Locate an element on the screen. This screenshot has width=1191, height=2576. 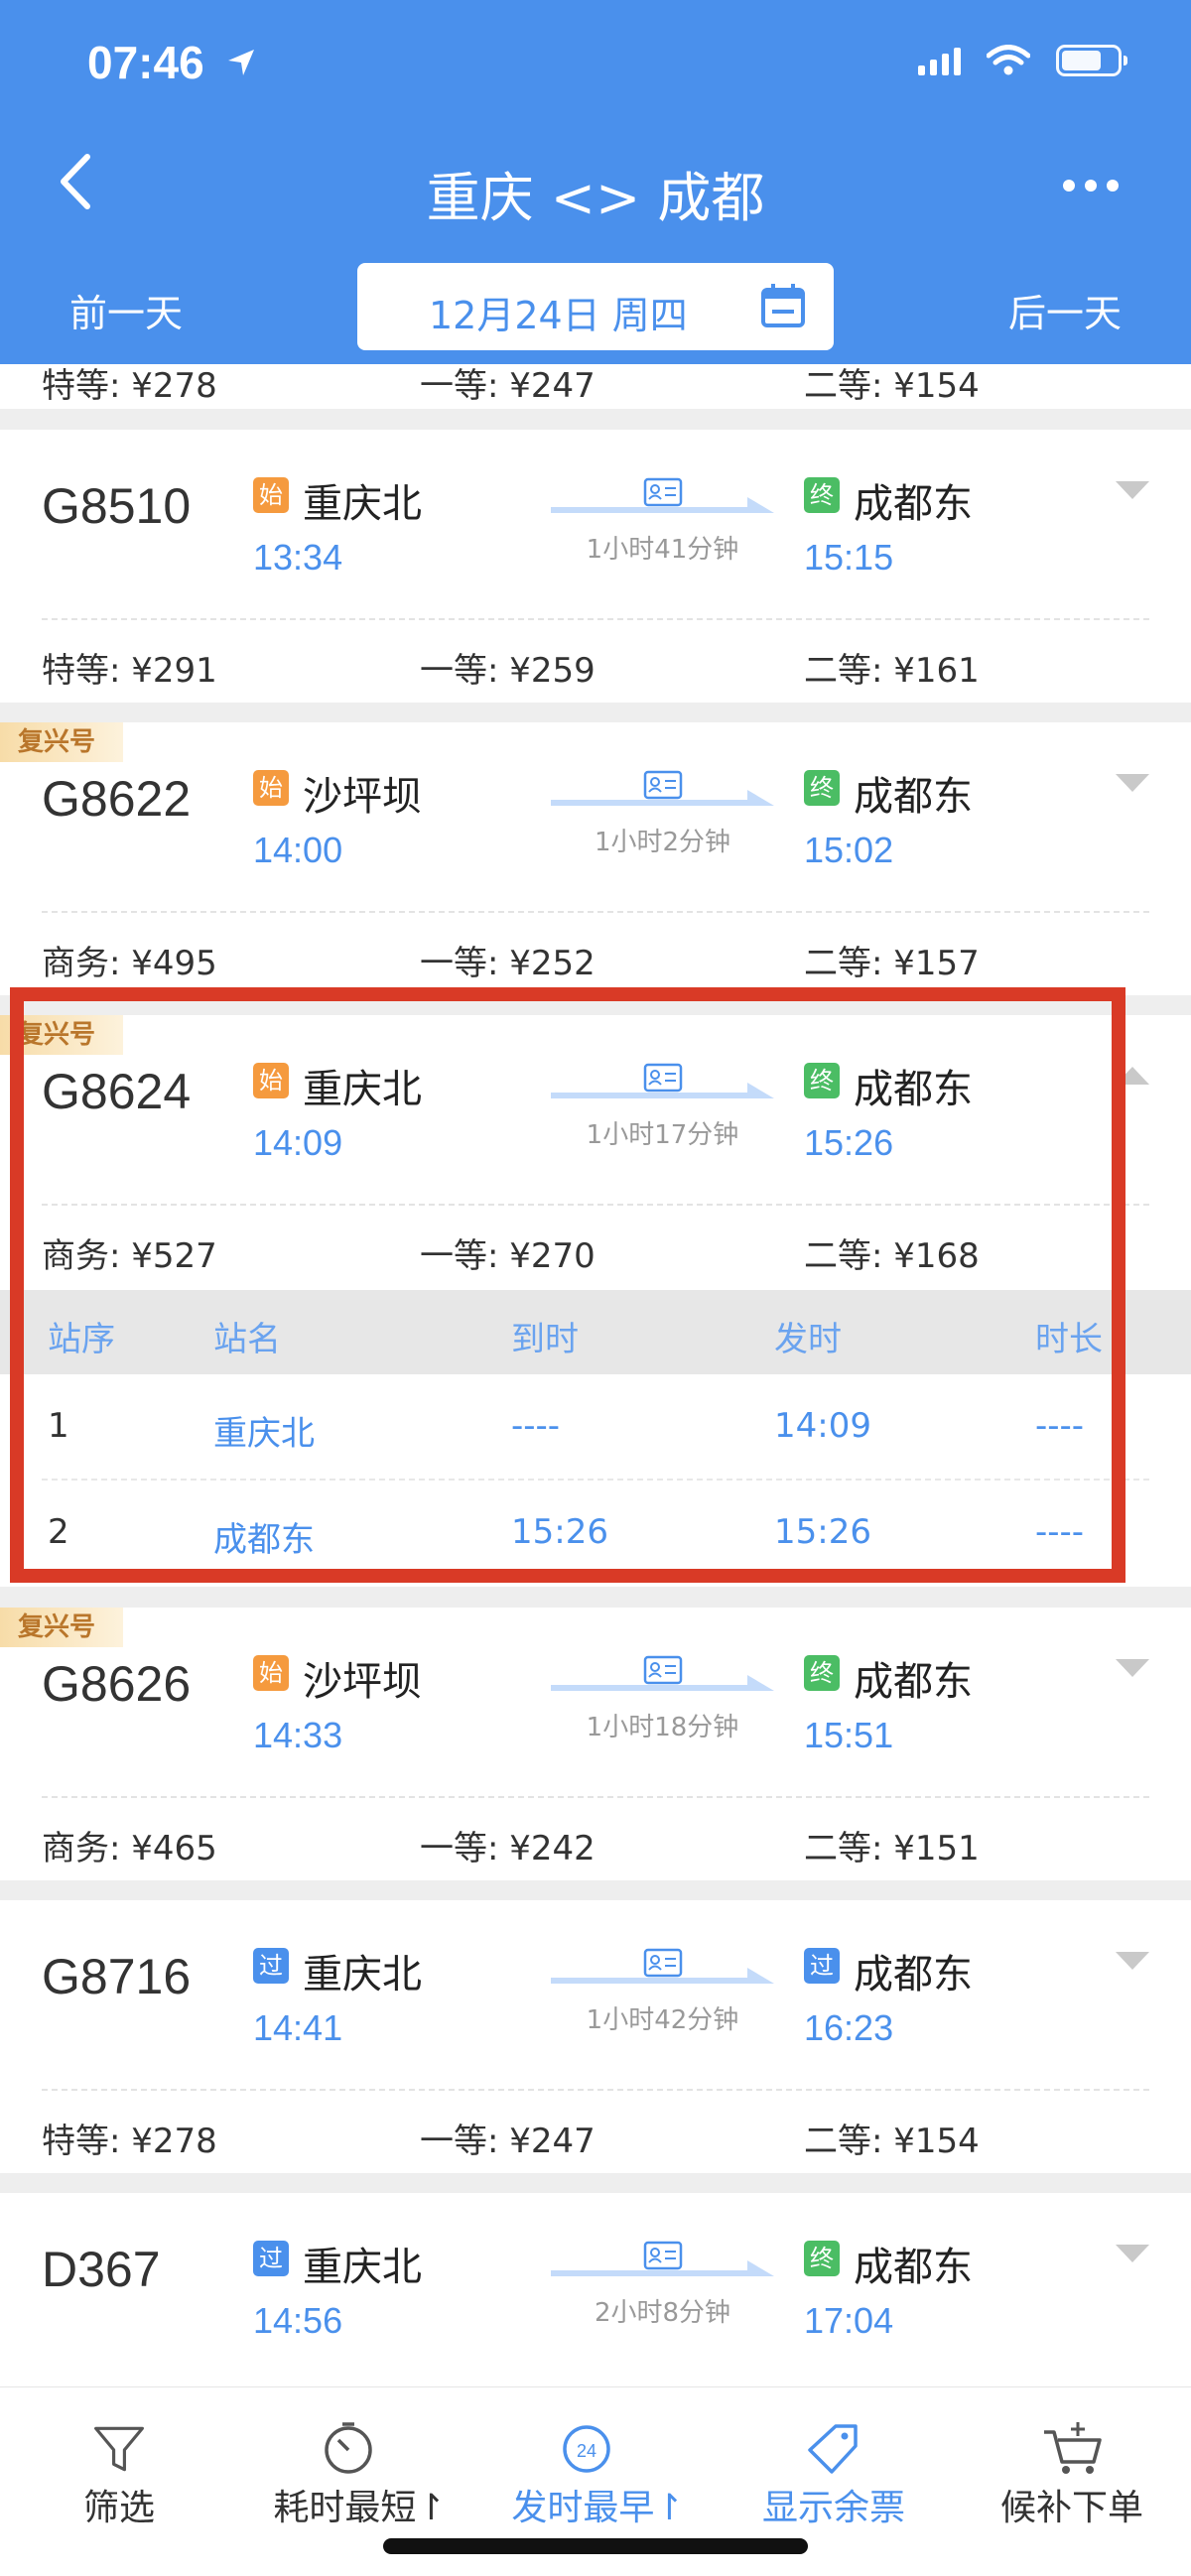
departure-time: 14:00 is located at coordinates (298, 850).